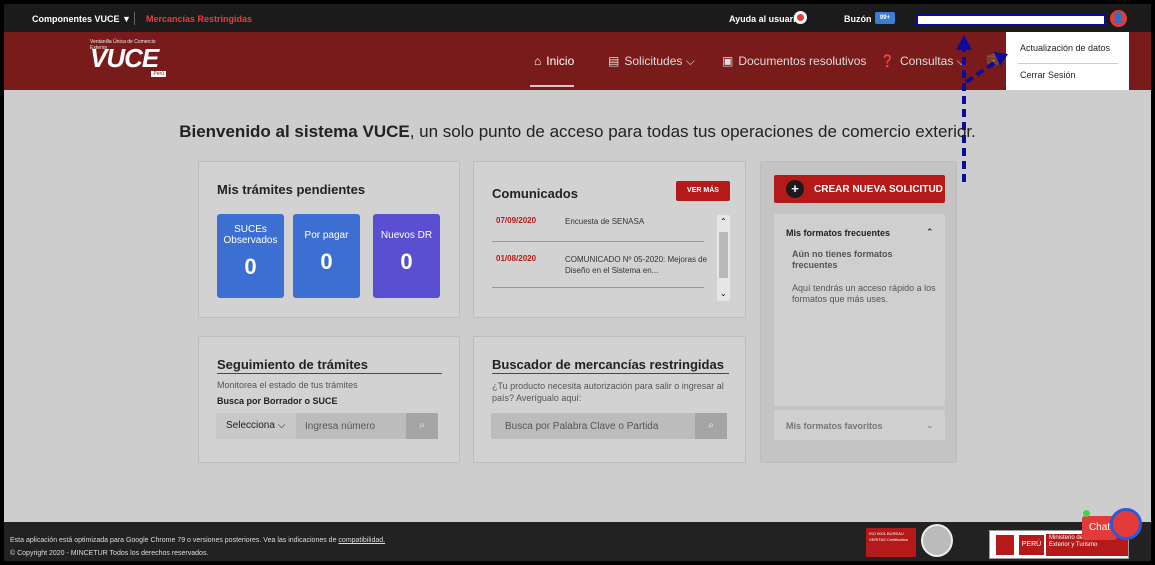  What do you see at coordinates (516, 258) in the screenshot?
I see `comunicado-date: 01/08/2020` at bounding box center [516, 258].